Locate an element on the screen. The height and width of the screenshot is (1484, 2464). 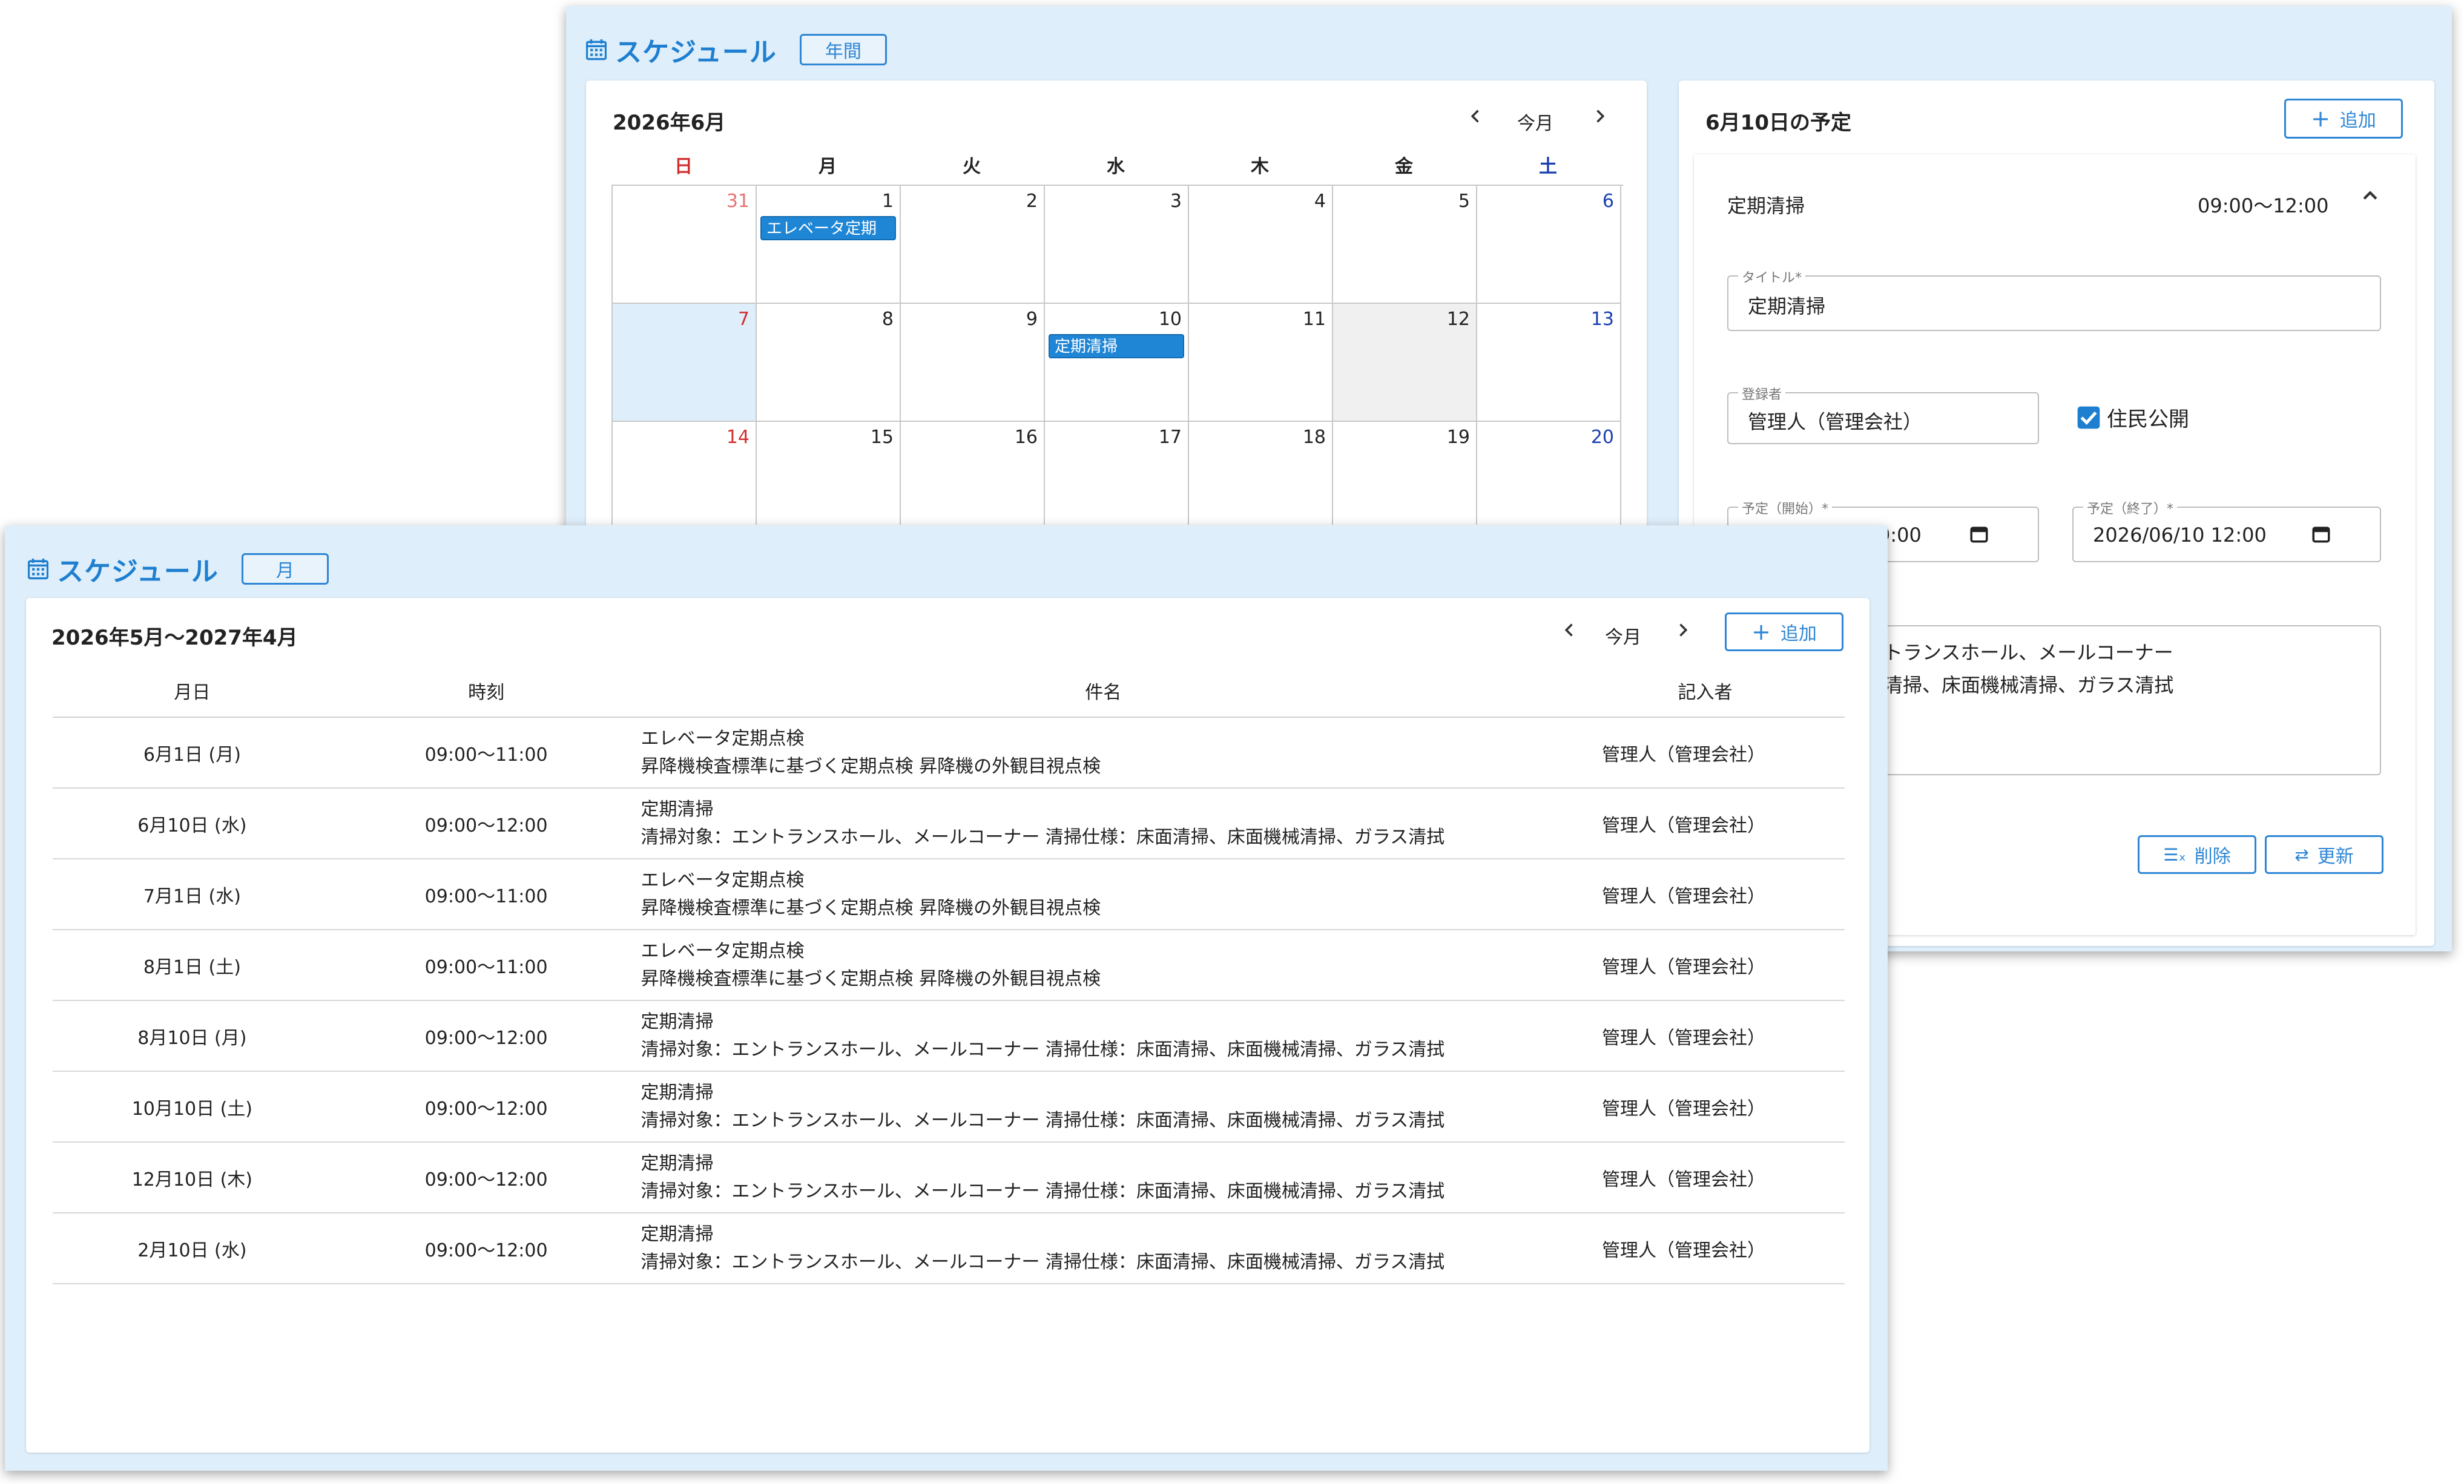
chevron-up-icon is located at coordinates (2370, 195).